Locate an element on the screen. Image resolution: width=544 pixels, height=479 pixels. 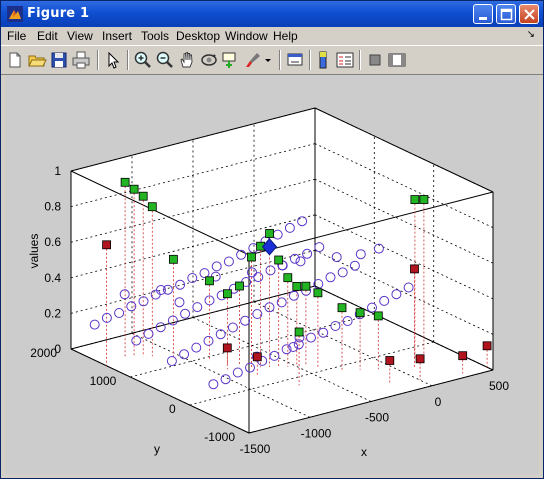
show-plot-tools-icon is located at coordinates (397, 60).